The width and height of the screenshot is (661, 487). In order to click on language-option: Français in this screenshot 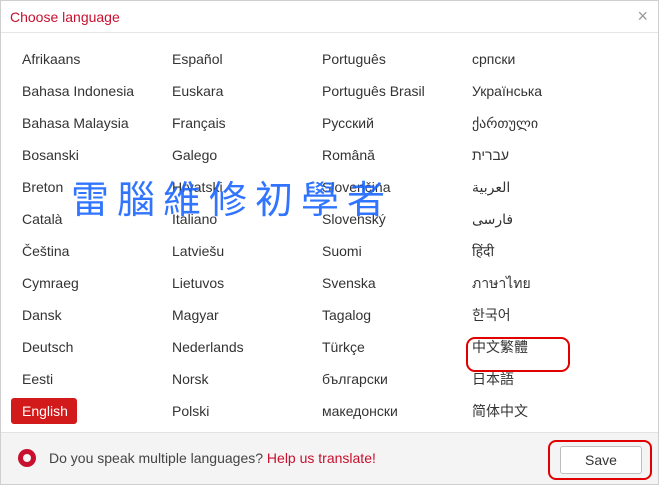, I will do `click(236, 123)`.